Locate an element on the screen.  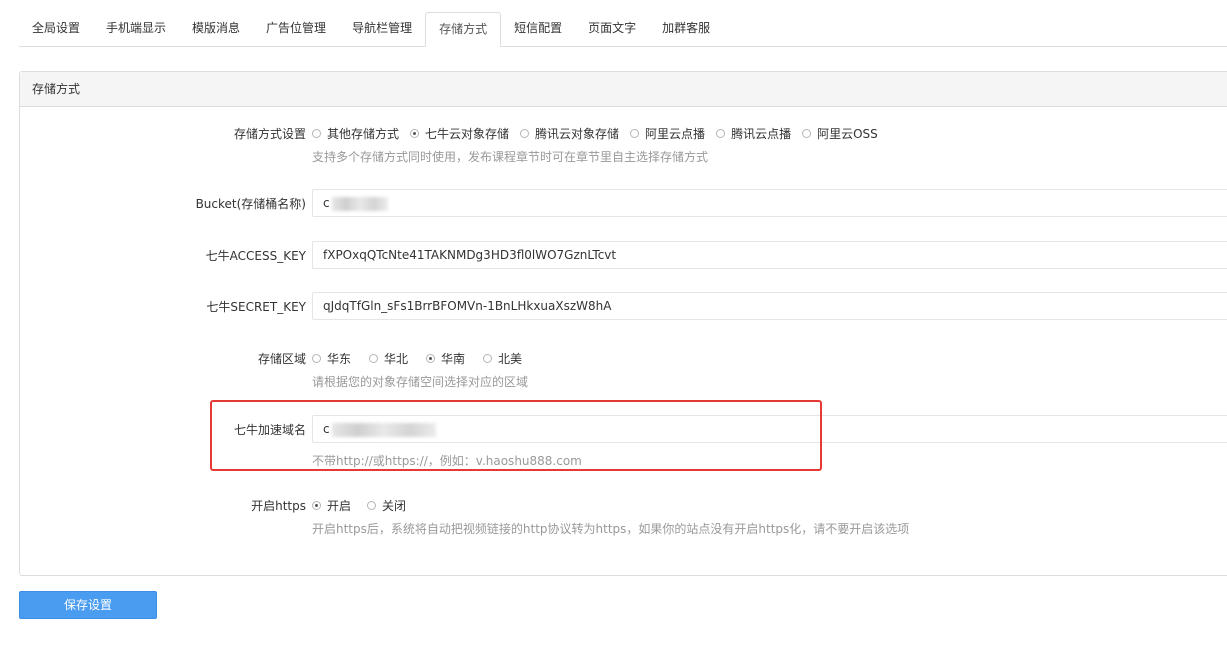
storage-method-help: 支持多个存储方式同时使用，发布课程章节时可在章节里自主选择存储方式 is located at coordinates (510, 157).